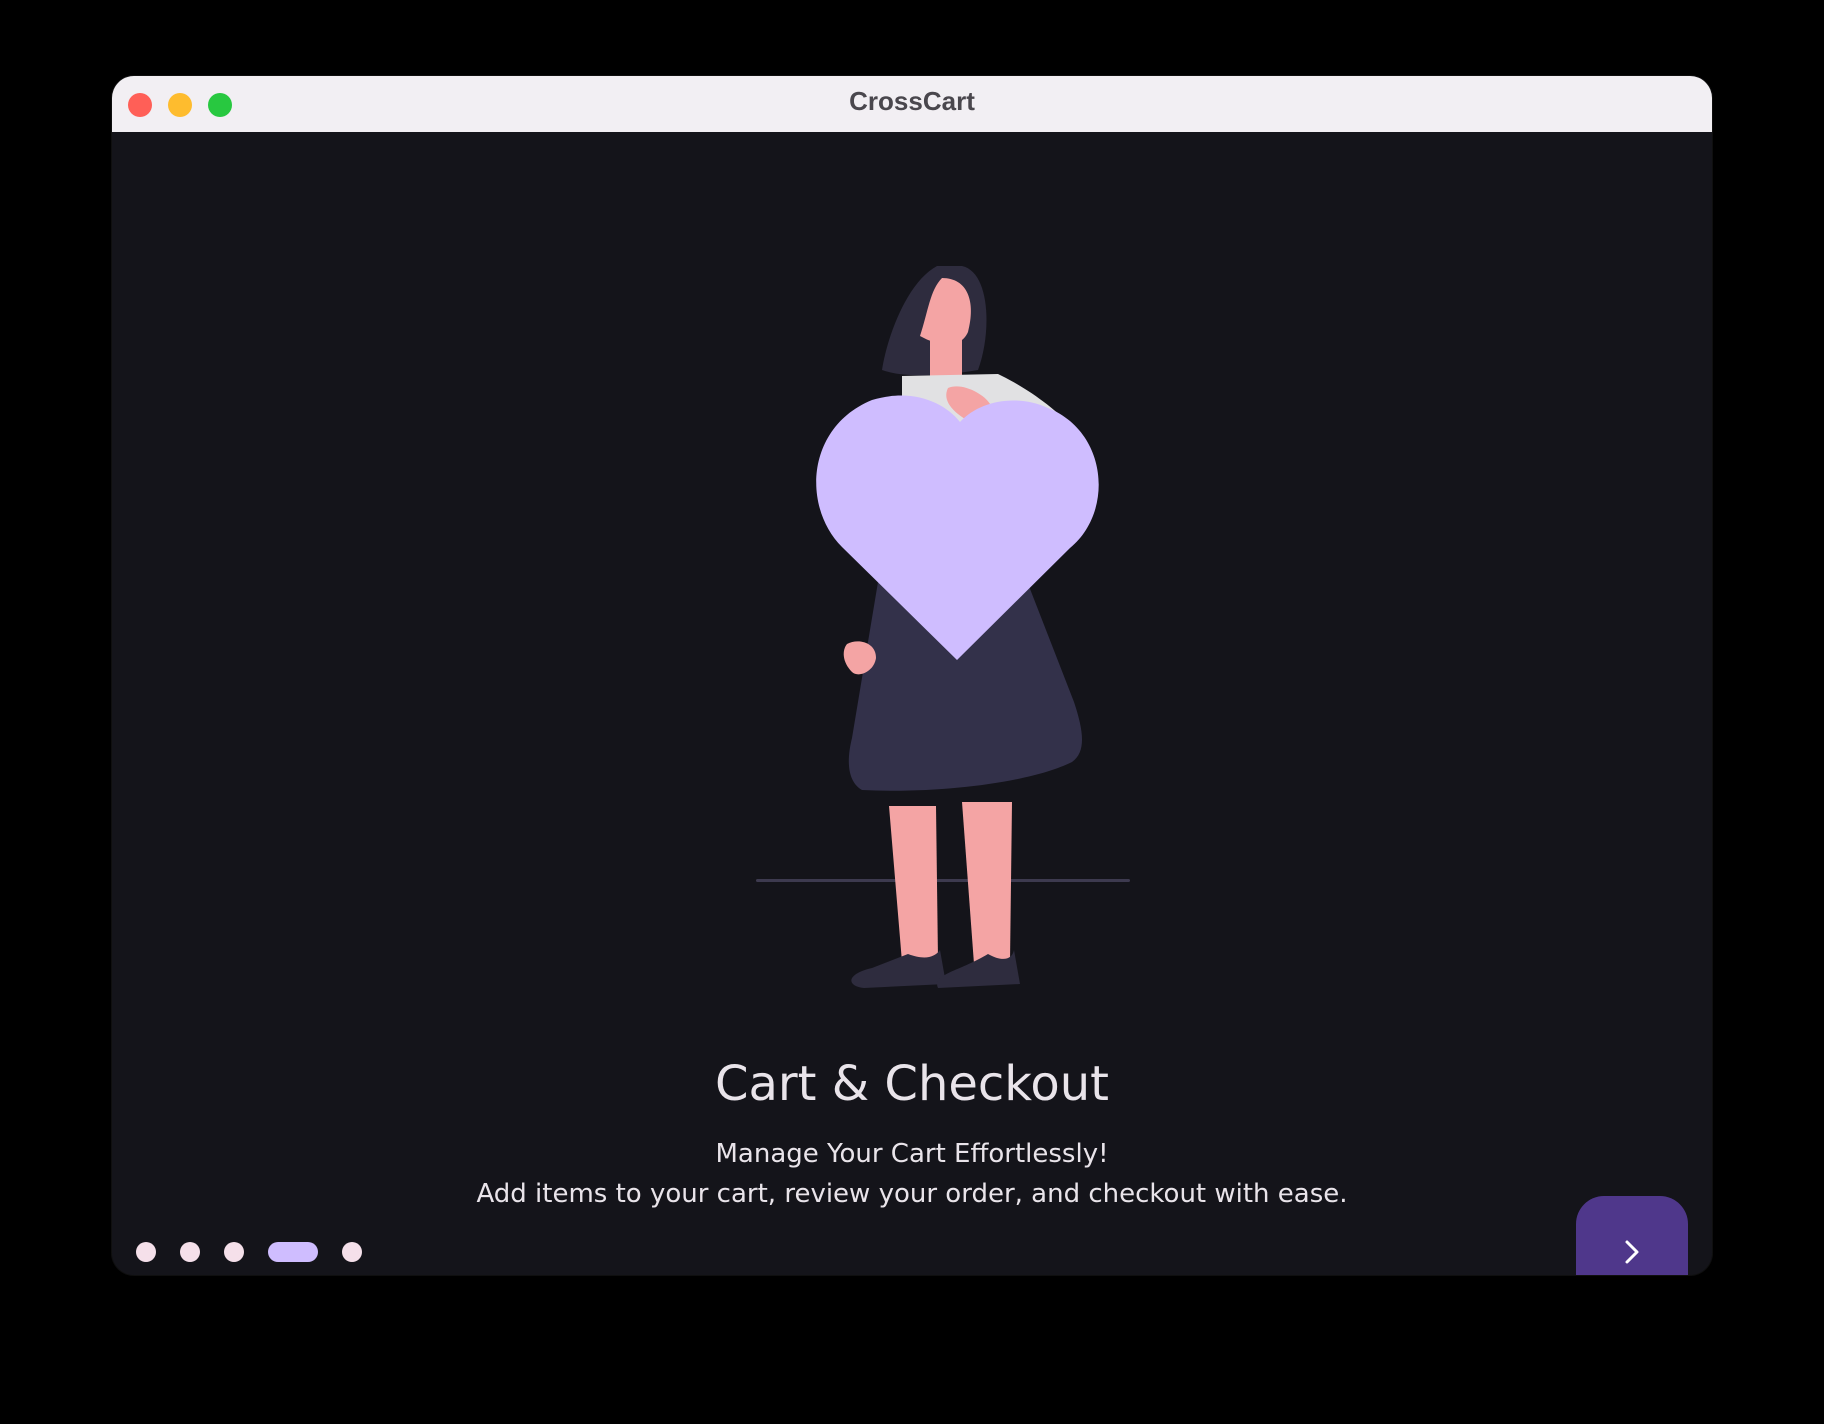  What do you see at coordinates (912, 1084) in the screenshot?
I see `onboarding-heading: Cart & Checkout` at bounding box center [912, 1084].